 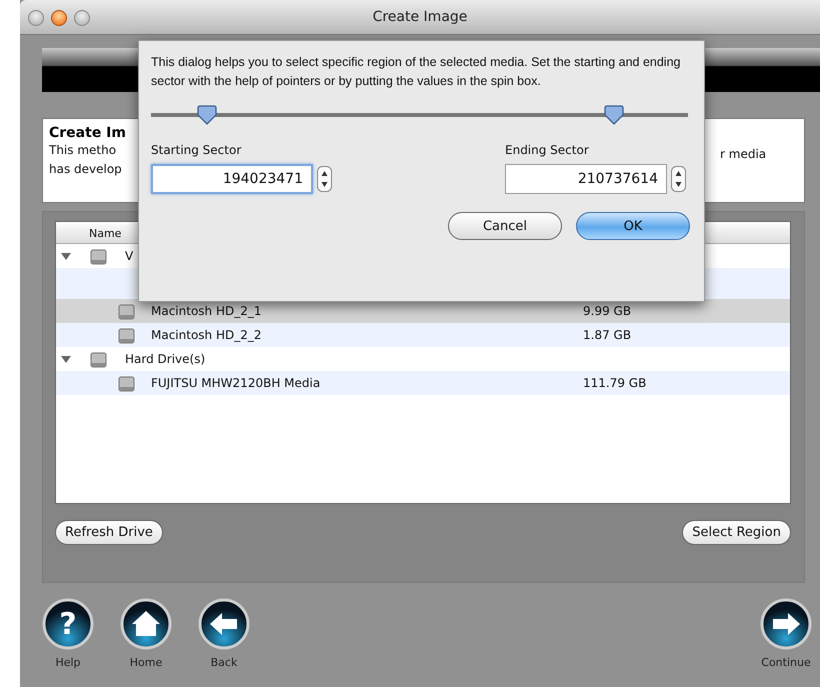 What do you see at coordinates (196, 150) in the screenshot?
I see `field-label: Starting Sector` at bounding box center [196, 150].